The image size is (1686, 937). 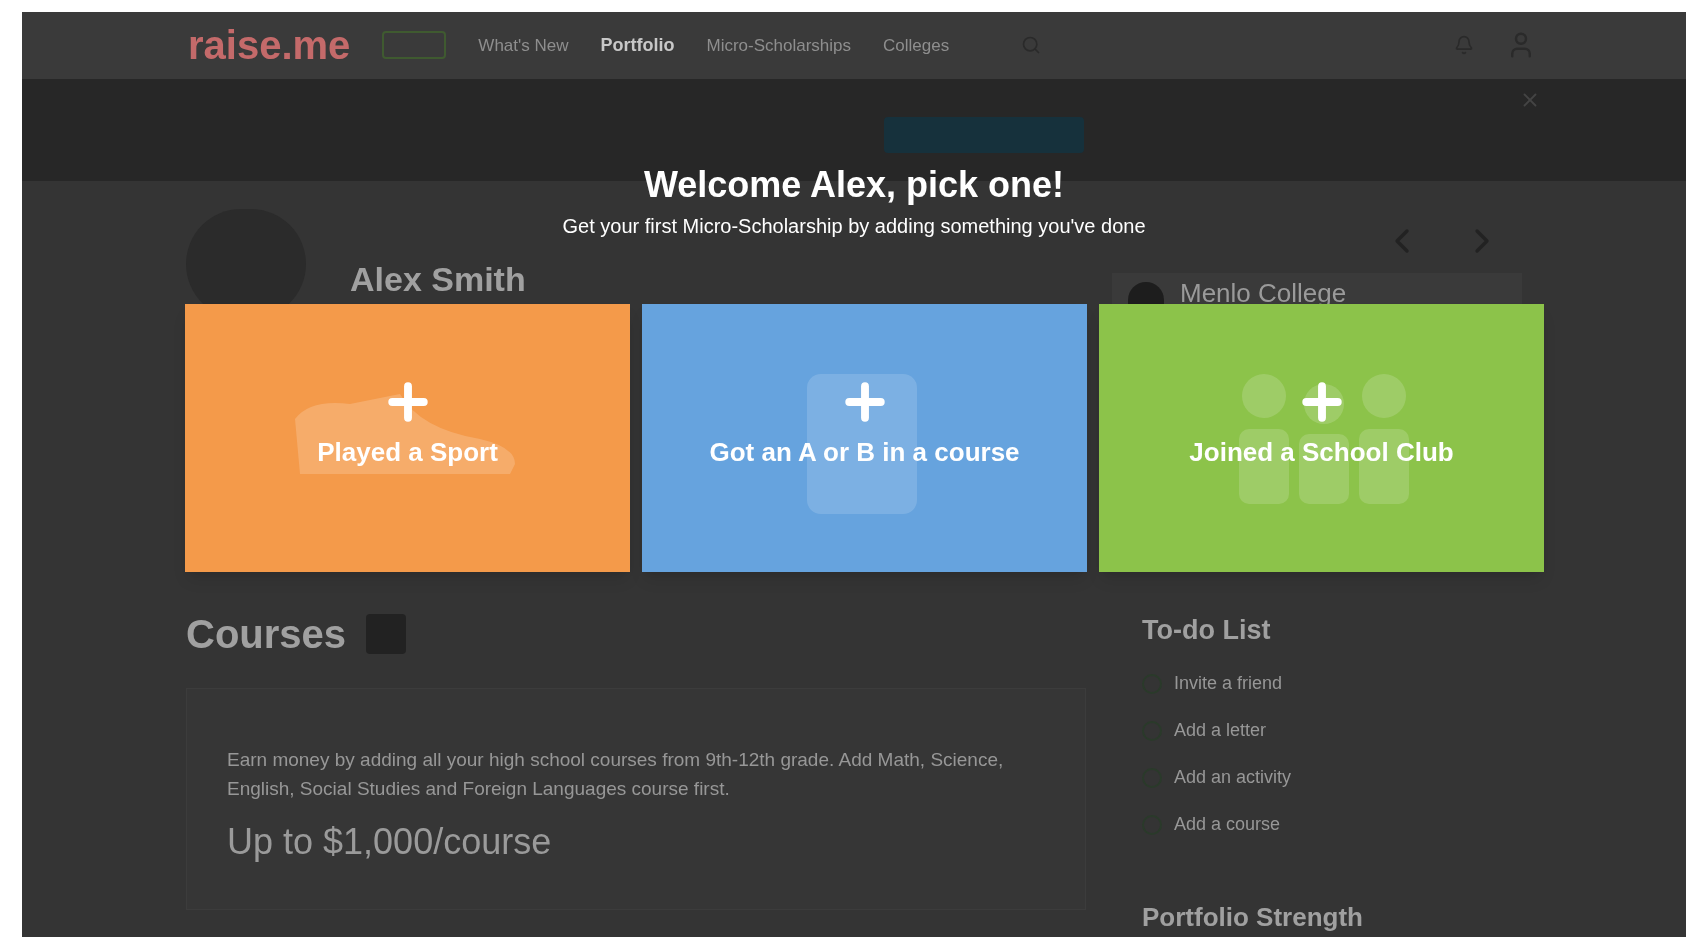 I want to click on nav-link: What's New, so click(x=523, y=45).